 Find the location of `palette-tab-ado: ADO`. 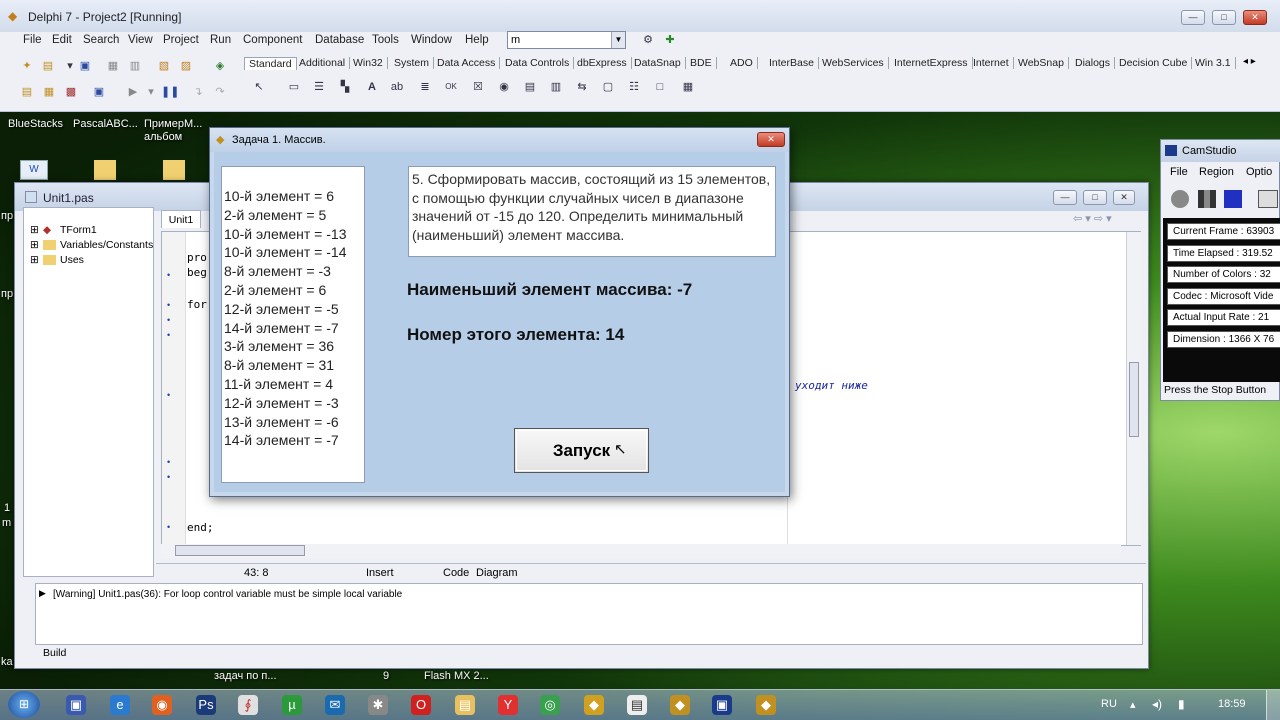

palette-tab-ado: ADO is located at coordinates (744, 63).